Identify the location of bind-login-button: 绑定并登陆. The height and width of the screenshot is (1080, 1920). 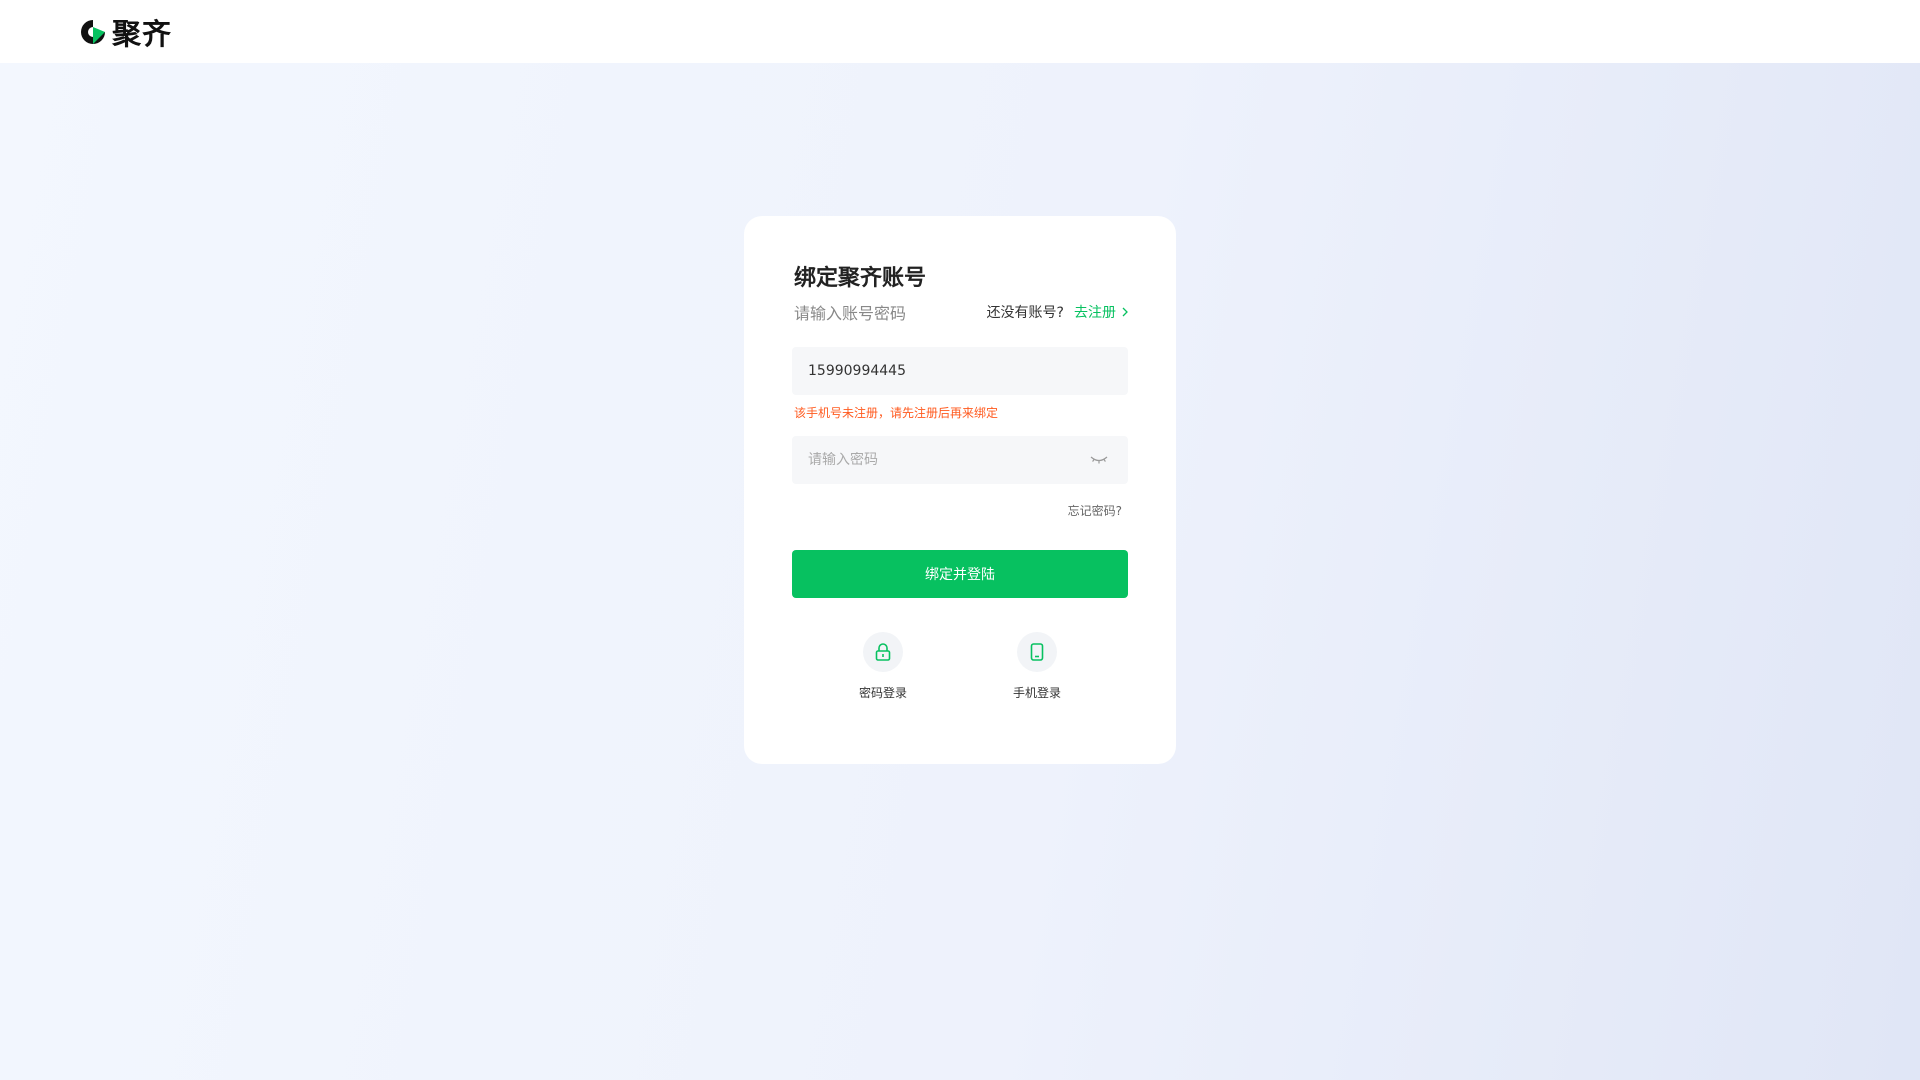
(960, 574).